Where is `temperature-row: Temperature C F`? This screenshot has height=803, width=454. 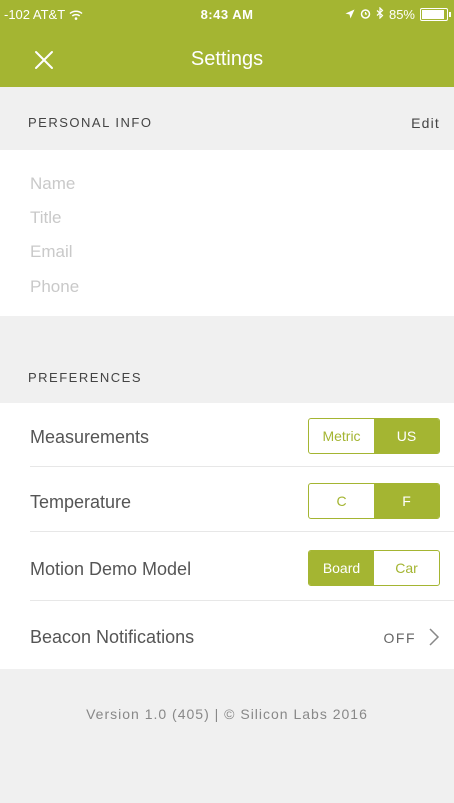
temperature-row: Temperature C F is located at coordinates (227, 499).